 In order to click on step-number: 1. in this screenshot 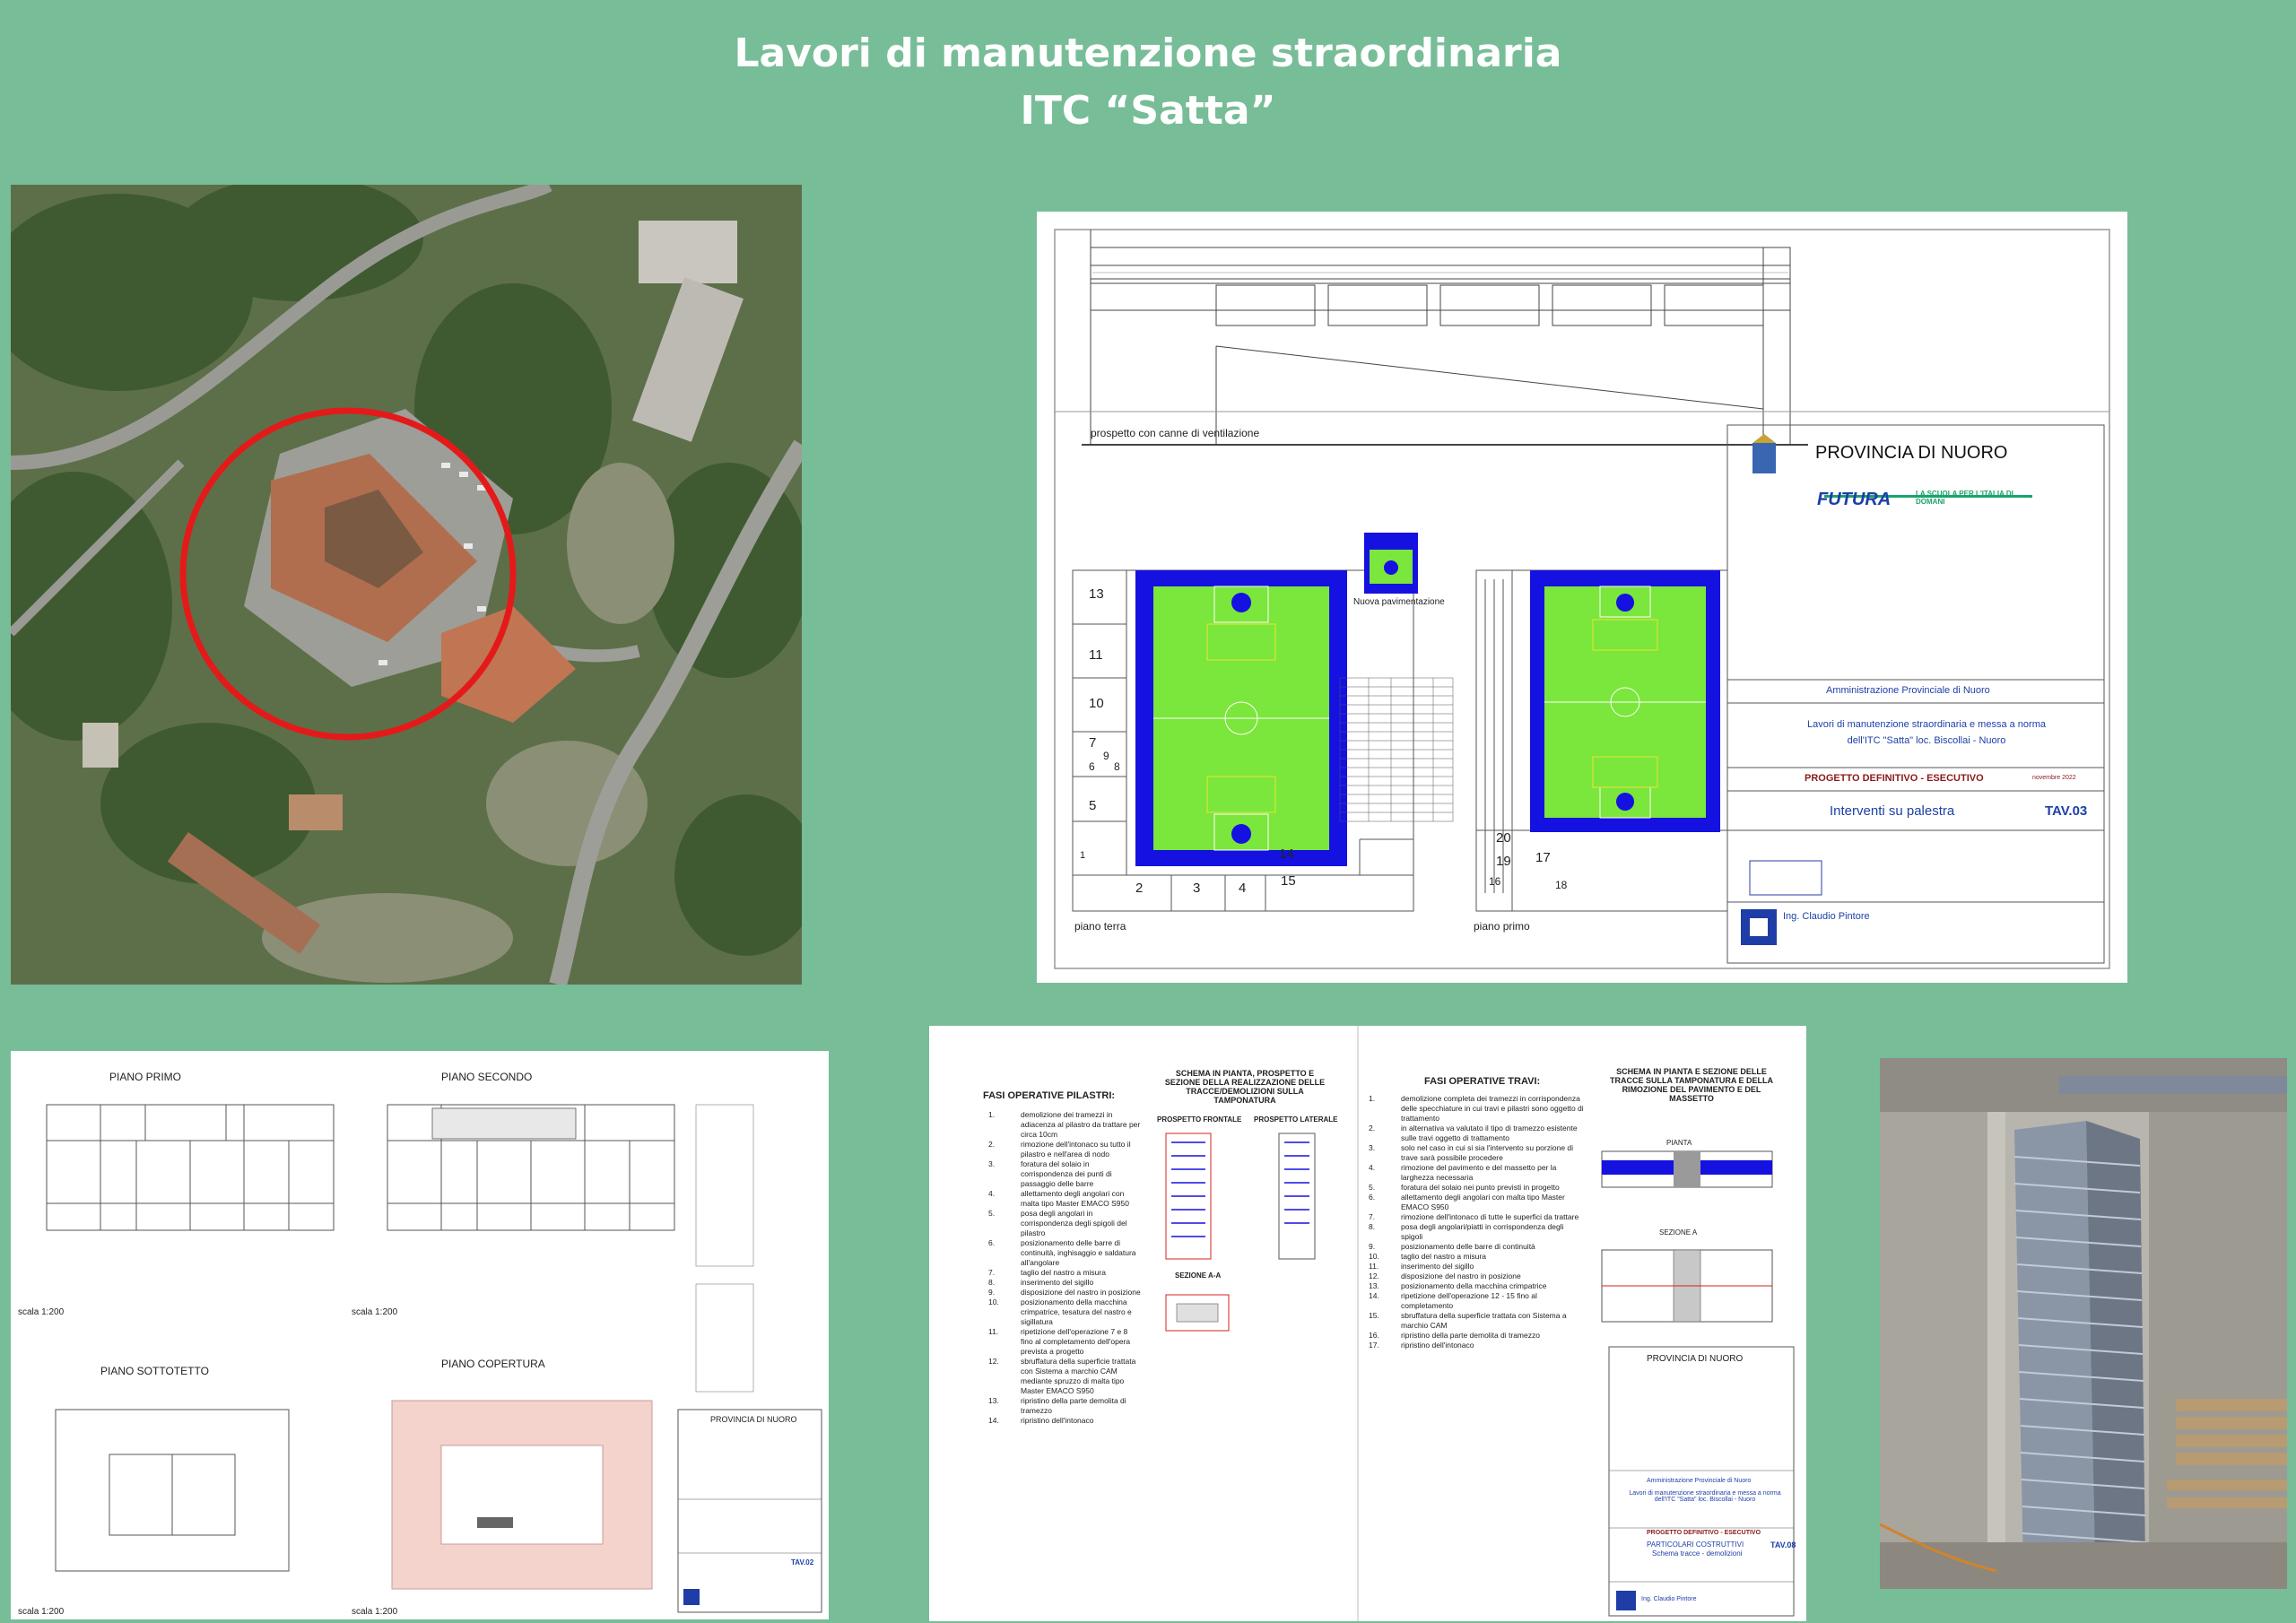, I will do `click(992, 1114)`.